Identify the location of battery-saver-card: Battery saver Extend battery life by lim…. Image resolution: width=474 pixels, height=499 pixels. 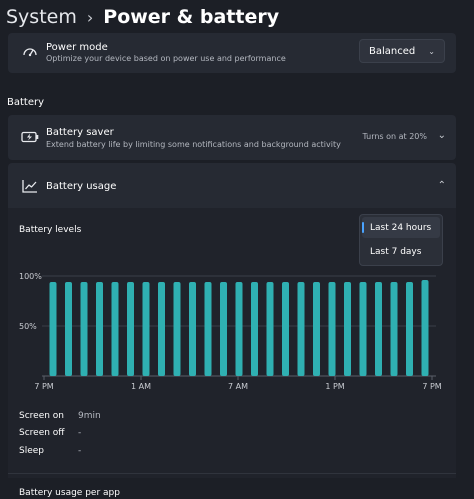
(232, 137).